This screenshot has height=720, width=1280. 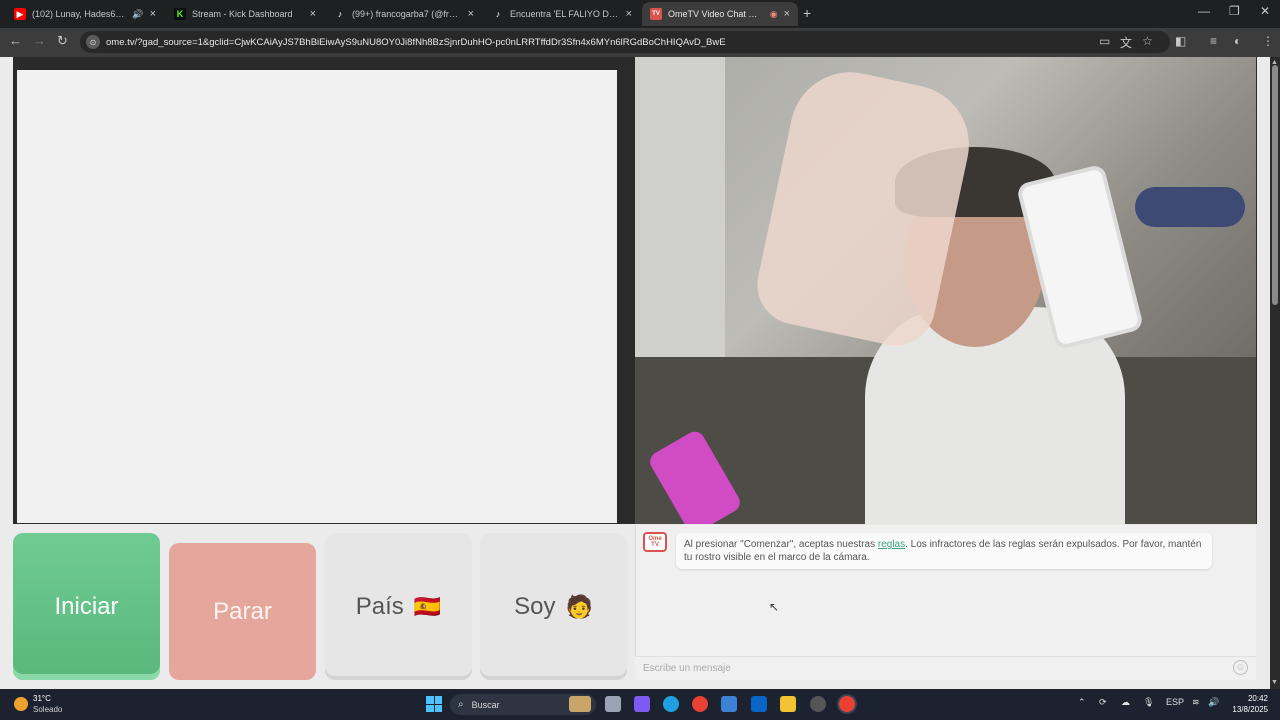 I want to click on stop-button: Parar, so click(x=242, y=611).